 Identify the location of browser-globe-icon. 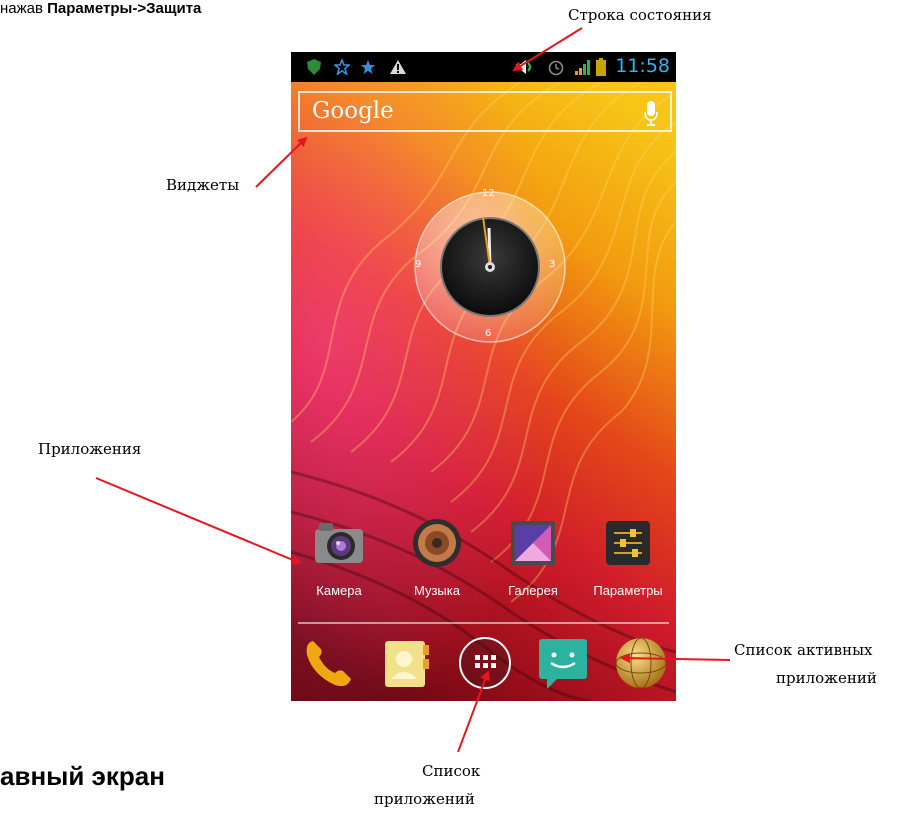
(641, 663).